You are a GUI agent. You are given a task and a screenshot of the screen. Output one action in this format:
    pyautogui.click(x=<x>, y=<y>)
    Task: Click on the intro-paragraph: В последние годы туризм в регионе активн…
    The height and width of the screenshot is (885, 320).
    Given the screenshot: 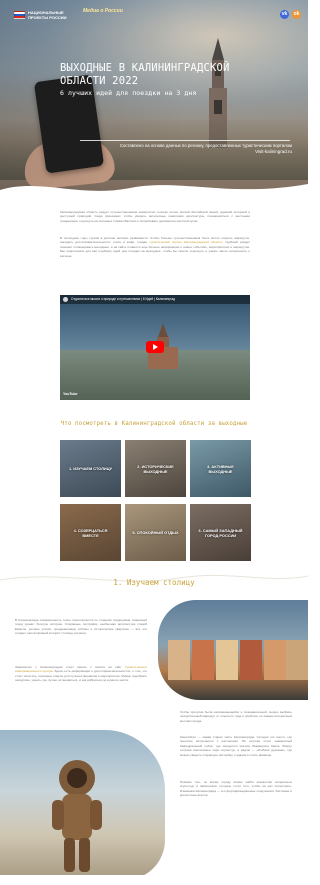 What is the action you would take?
    pyautogui.click(x=155, y=247)
    